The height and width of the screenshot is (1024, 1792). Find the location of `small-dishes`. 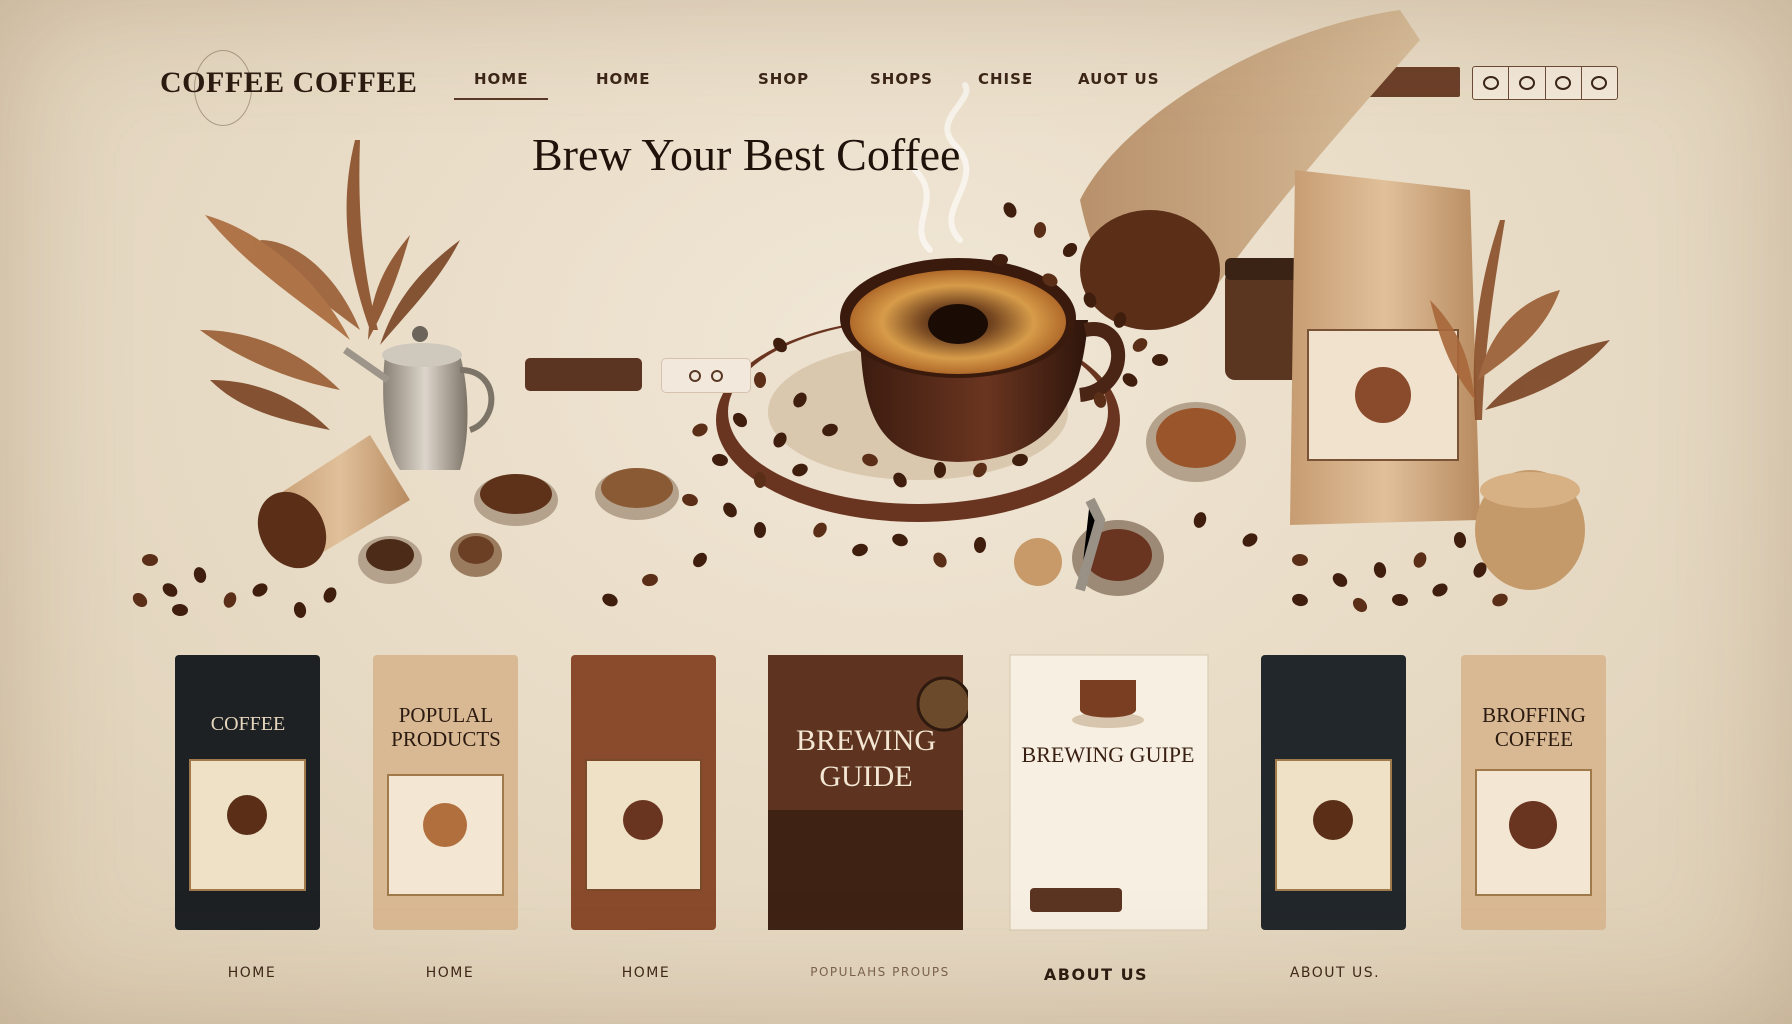

small-dishes is located at coordinates (1089, 546).